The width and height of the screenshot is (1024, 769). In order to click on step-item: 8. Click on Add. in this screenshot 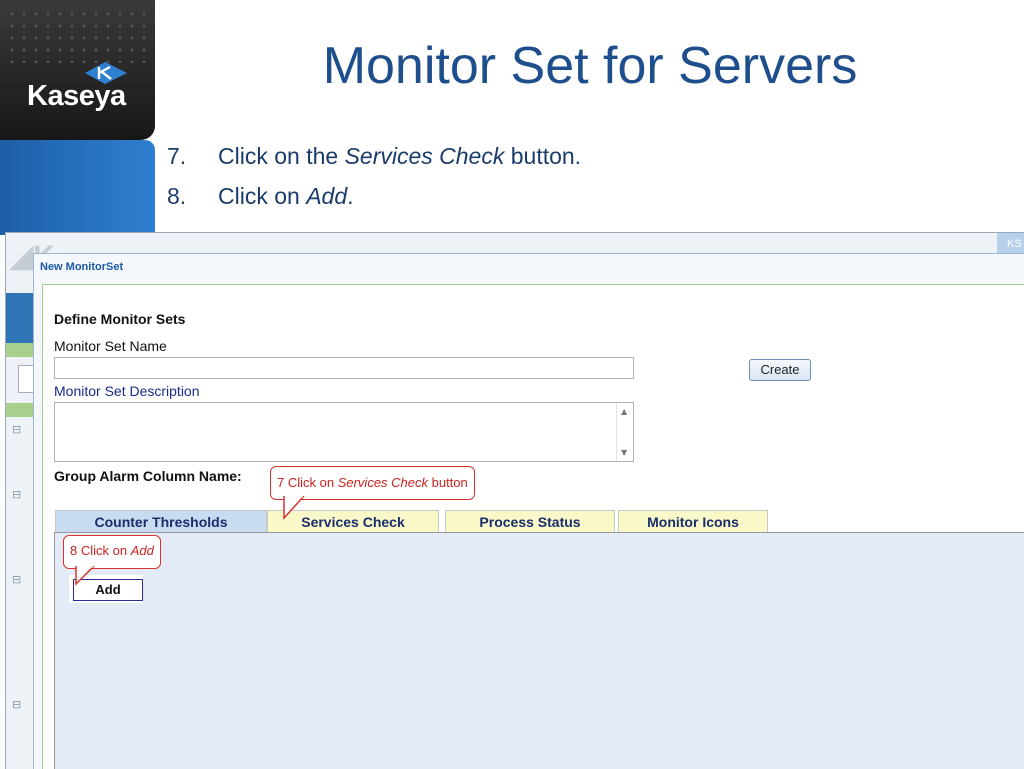, I will do `click(374, 200)`.